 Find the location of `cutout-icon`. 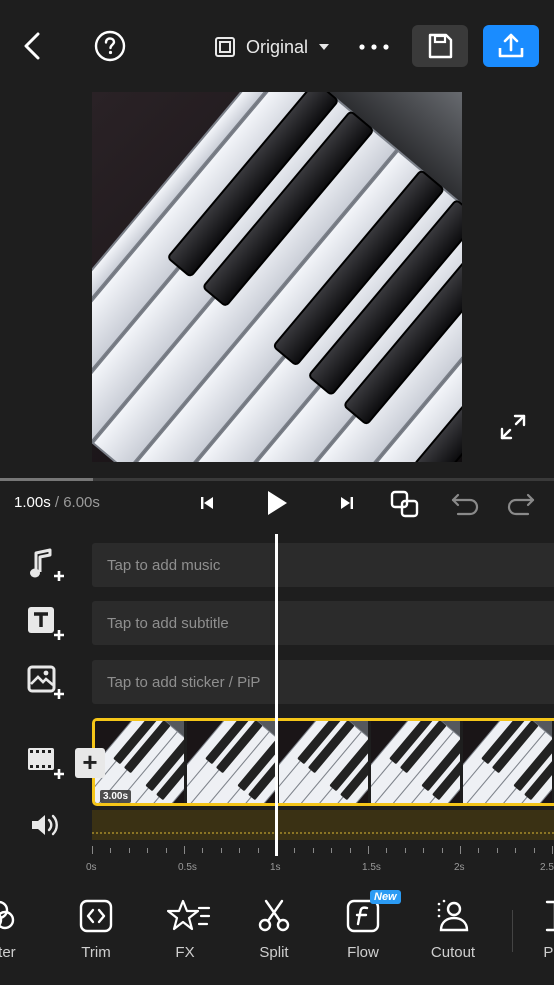

cutout-icon is located at coordinates (453, 915).